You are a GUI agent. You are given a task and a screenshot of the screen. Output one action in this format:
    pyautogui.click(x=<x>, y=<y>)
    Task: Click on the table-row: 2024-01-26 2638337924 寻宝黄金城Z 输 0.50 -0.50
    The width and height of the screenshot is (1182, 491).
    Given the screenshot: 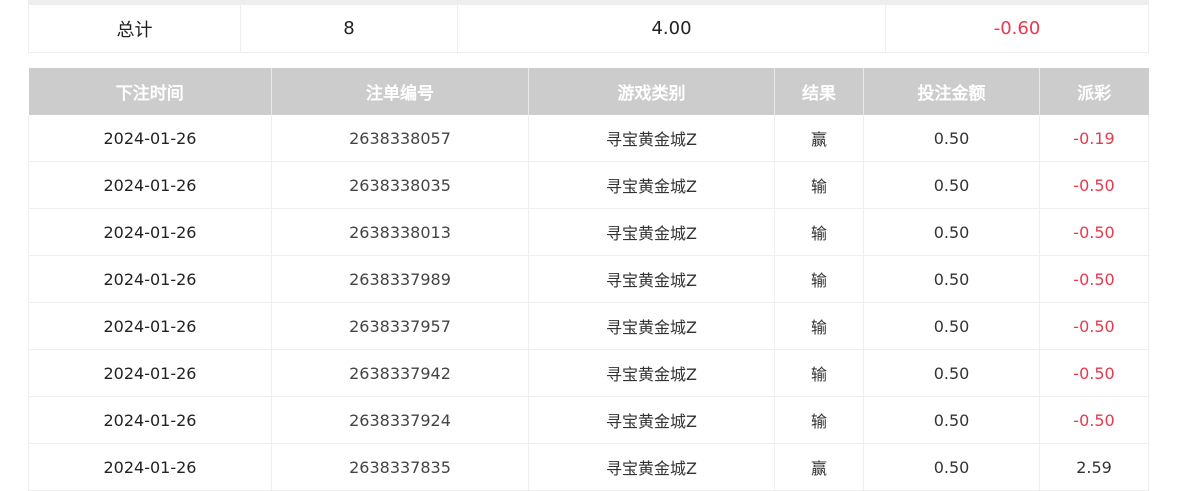 What is the action you would take?
    pyautogui.click(x=588, y=420)
    